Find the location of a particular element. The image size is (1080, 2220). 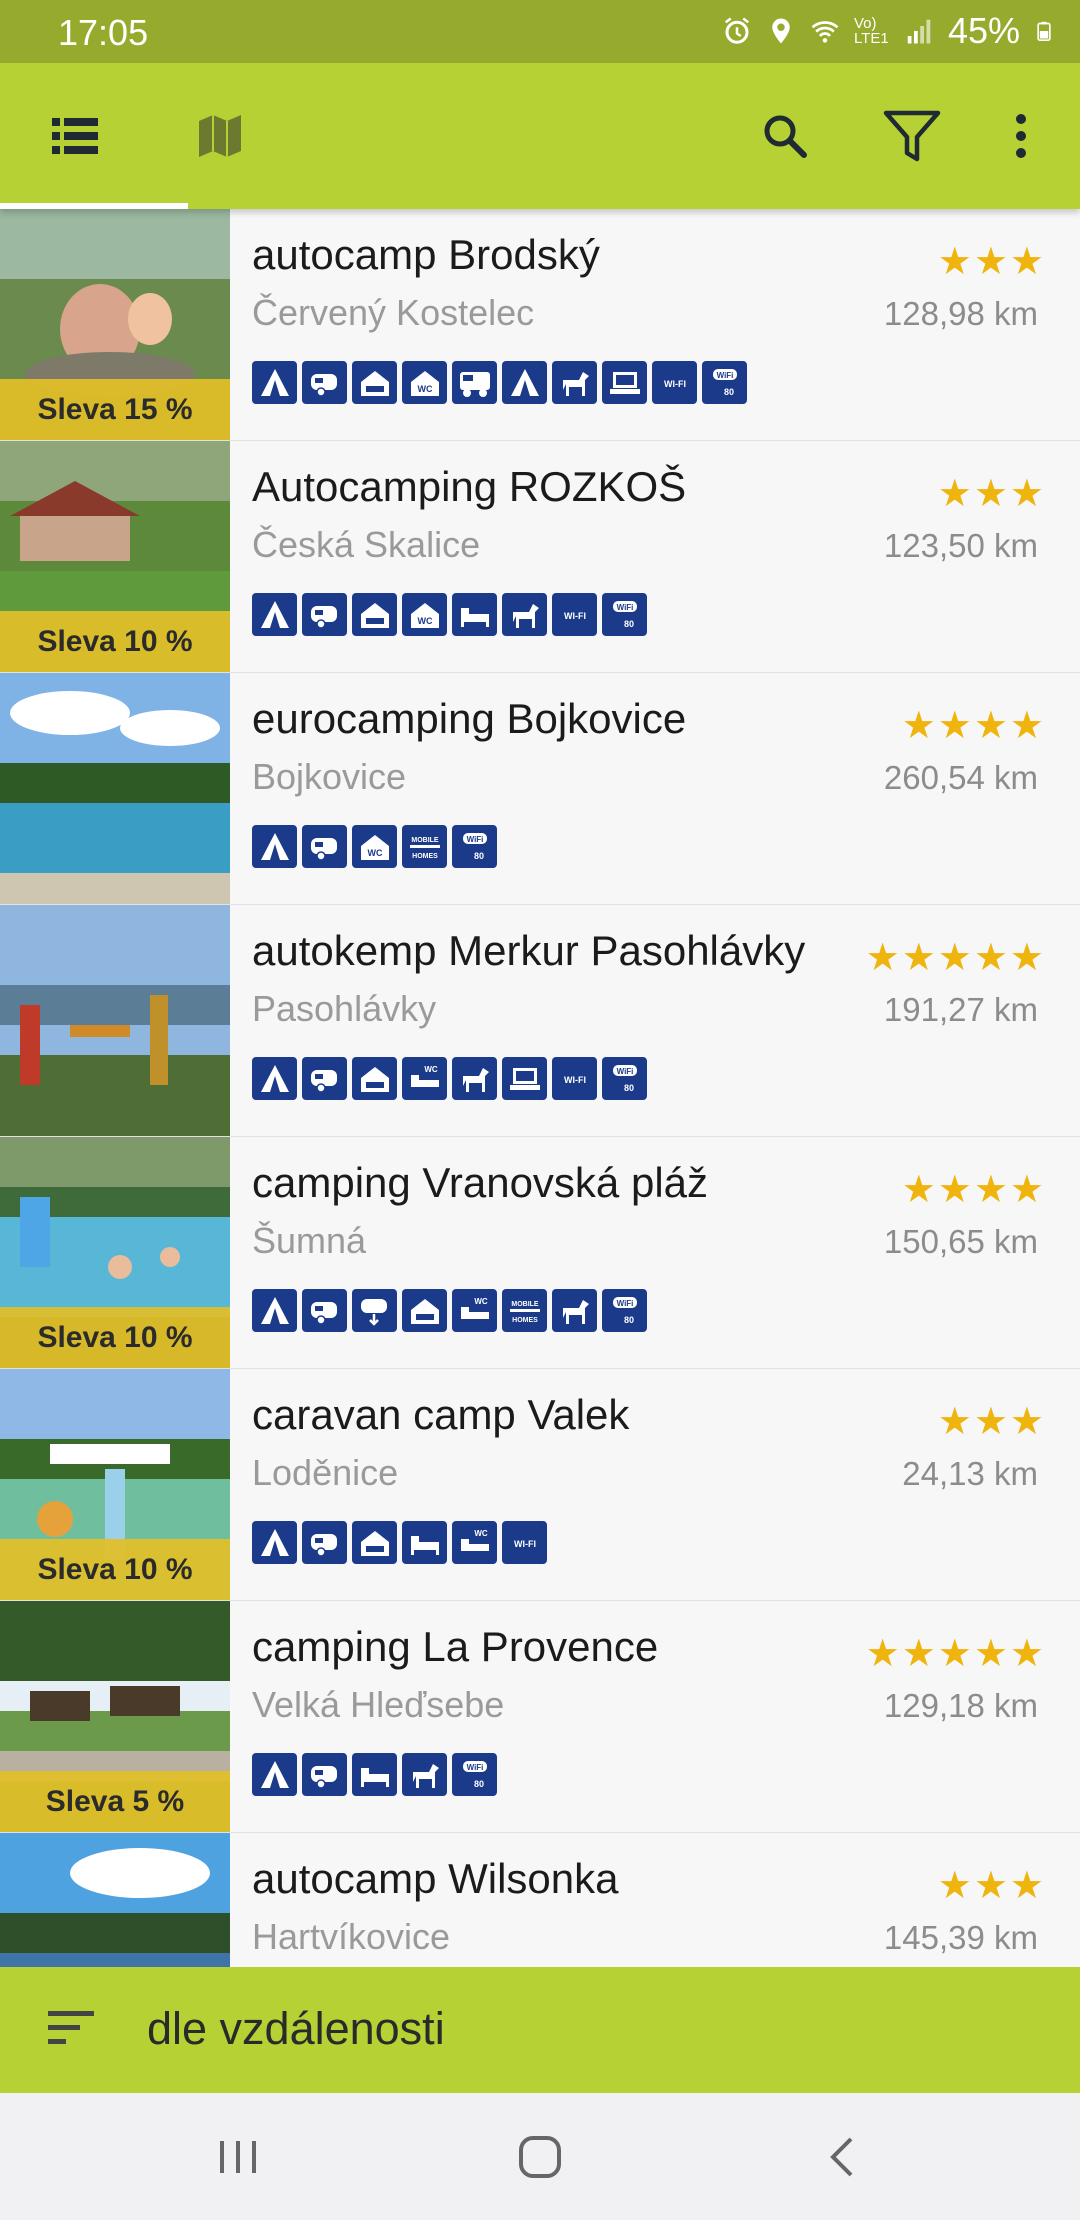

camp-name: autocamp Wilsonka is located at coordinates (435, 1878).